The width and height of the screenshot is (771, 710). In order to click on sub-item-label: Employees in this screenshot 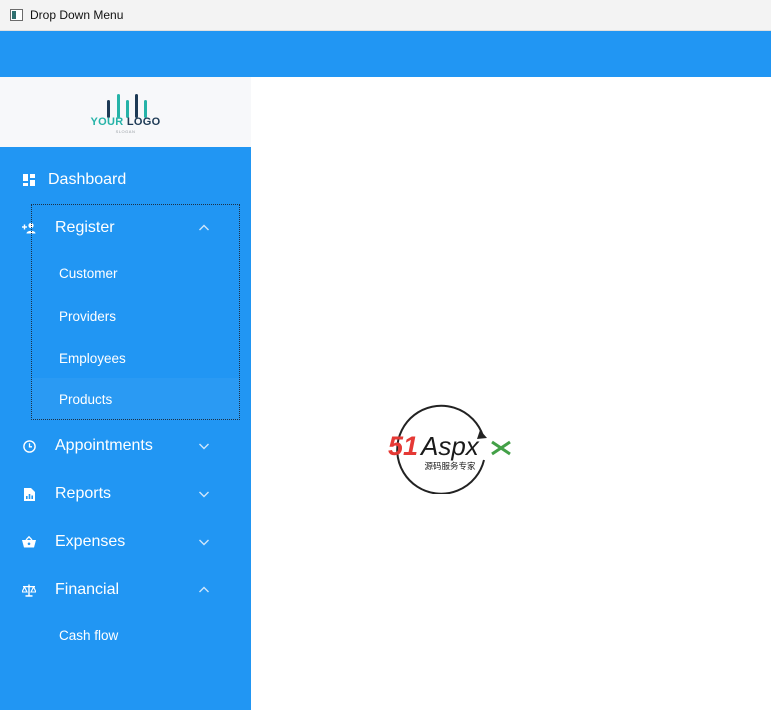, I will do `click(92, 358)`.